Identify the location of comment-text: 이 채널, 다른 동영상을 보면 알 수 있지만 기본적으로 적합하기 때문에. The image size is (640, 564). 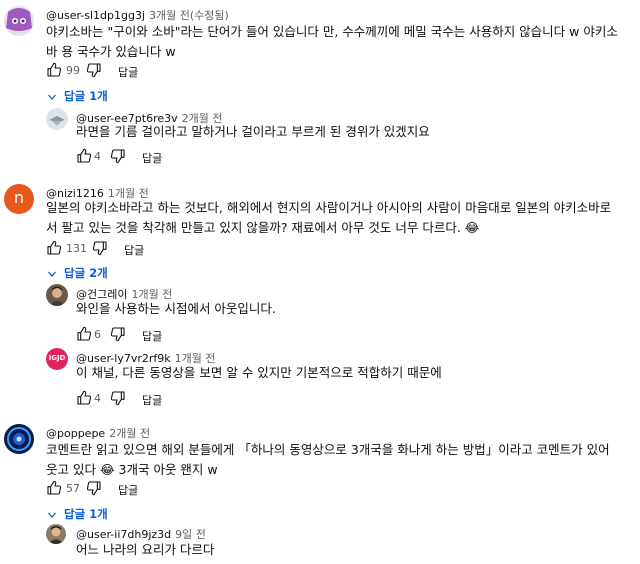
(259, 372).